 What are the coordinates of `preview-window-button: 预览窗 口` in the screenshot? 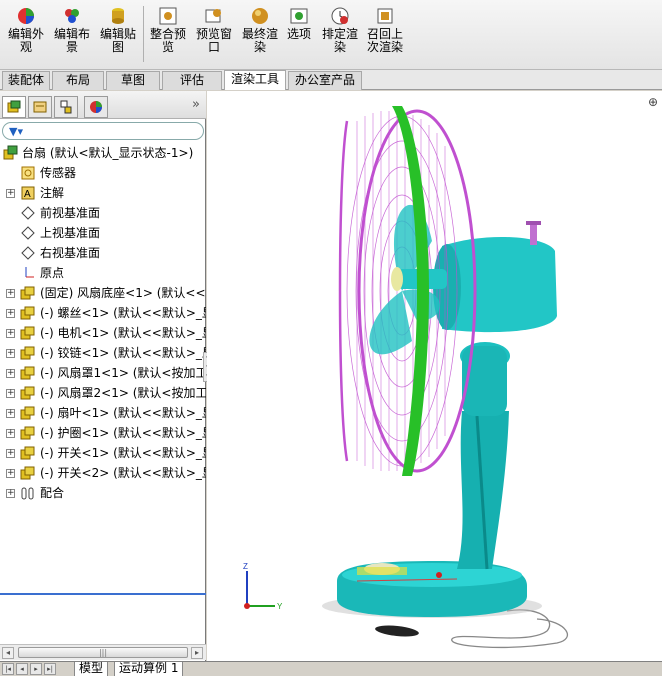 It's located at (214, 36).